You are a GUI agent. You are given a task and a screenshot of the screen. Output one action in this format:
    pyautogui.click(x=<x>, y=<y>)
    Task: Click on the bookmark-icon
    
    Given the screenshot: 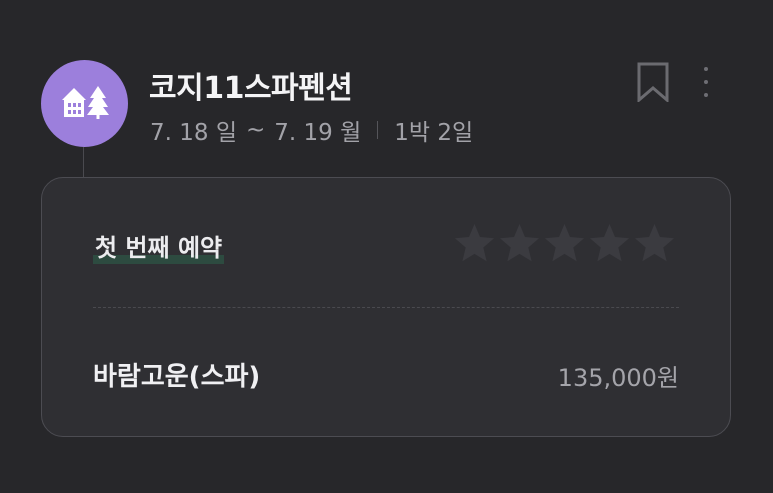 What is the action you would take?
    pyautogui.click(x=653, y=83)
    